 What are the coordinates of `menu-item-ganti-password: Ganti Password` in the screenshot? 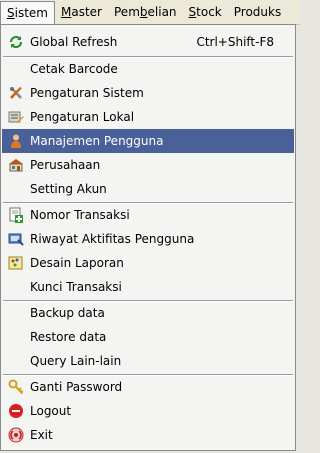 It's located at (148, 387).